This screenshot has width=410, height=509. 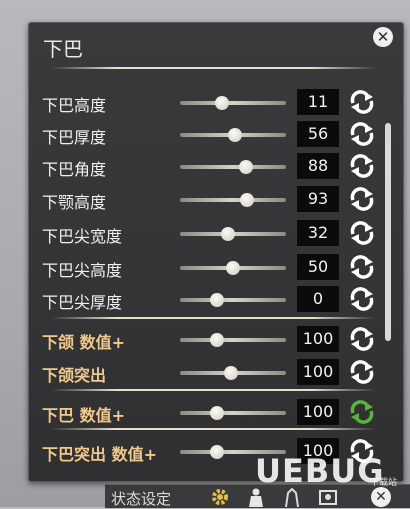 What do you see at coordinates (318, 299) in the screenshot?
I see `value-box: 0` at bounding box center [318, 299].